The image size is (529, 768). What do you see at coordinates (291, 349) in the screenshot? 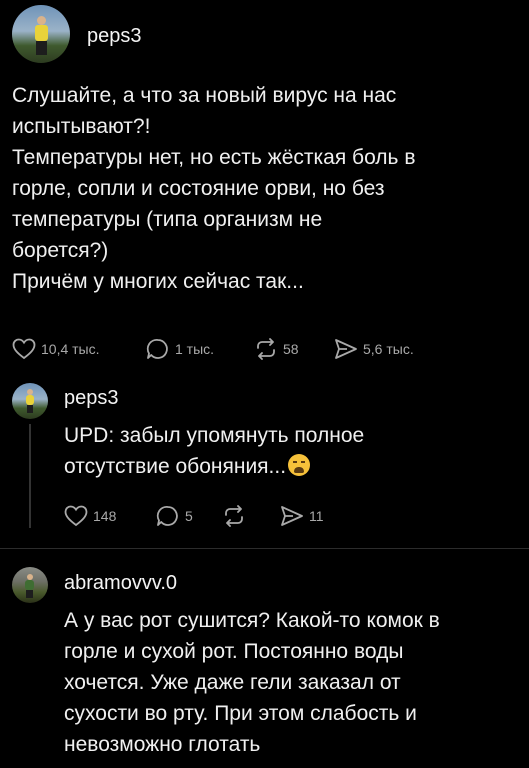
I see `repost-count: 58` at bounding box center [291, 349].